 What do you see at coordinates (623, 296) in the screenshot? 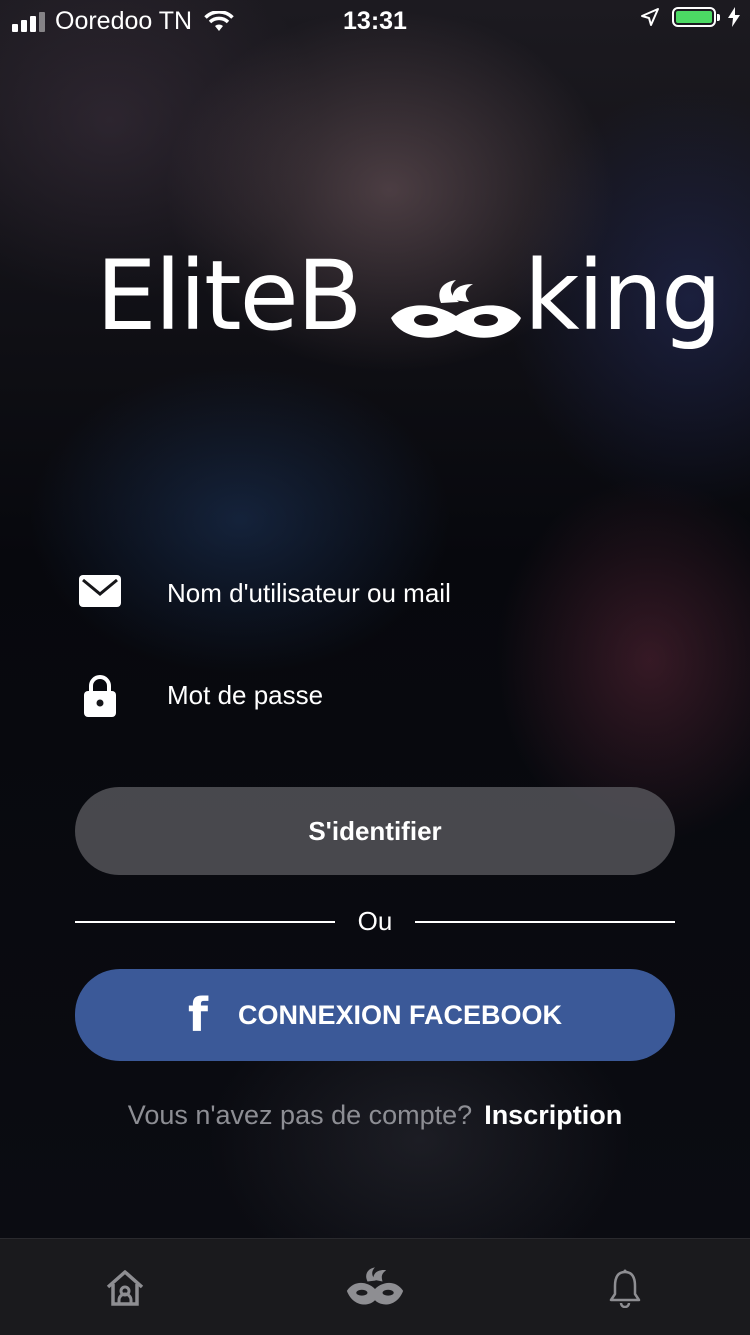
I see `logo-text-right: king` at bounding box center [623, 296].